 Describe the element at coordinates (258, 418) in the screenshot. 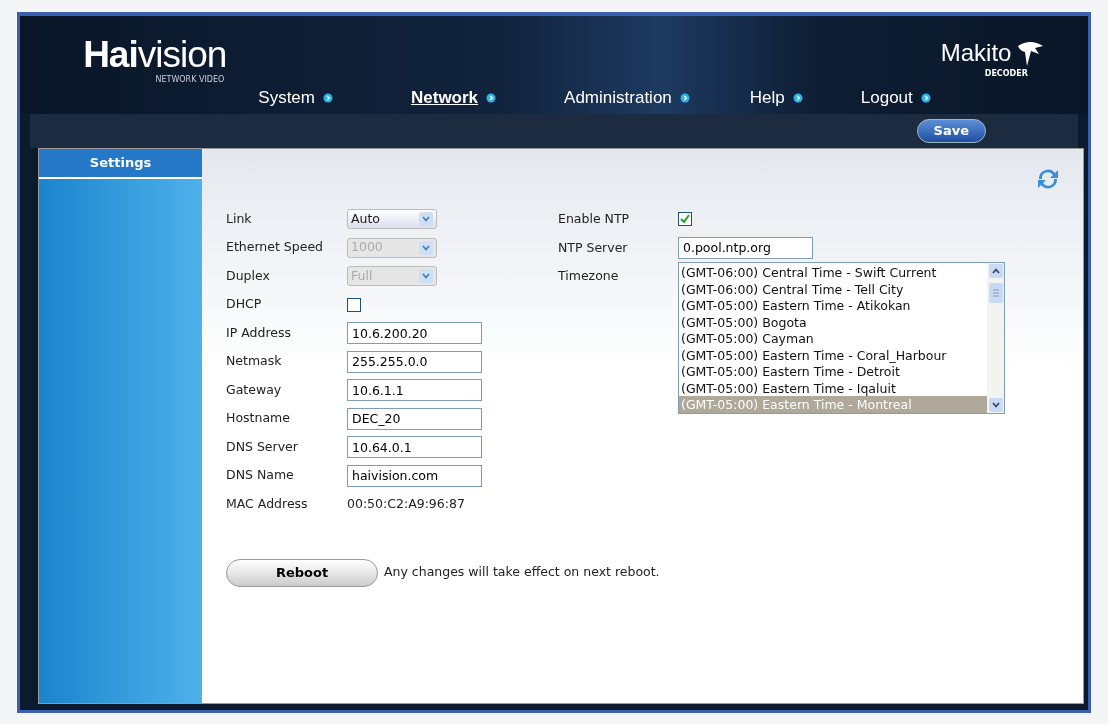

I see `field-label: Hostname` at that location.